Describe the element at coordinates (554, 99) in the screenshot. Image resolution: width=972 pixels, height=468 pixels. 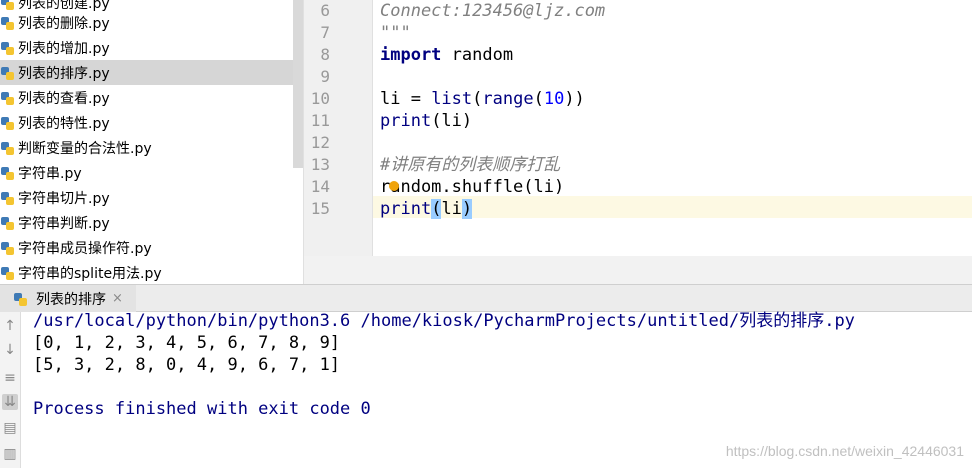
I see `number-literal: 10` at that location.